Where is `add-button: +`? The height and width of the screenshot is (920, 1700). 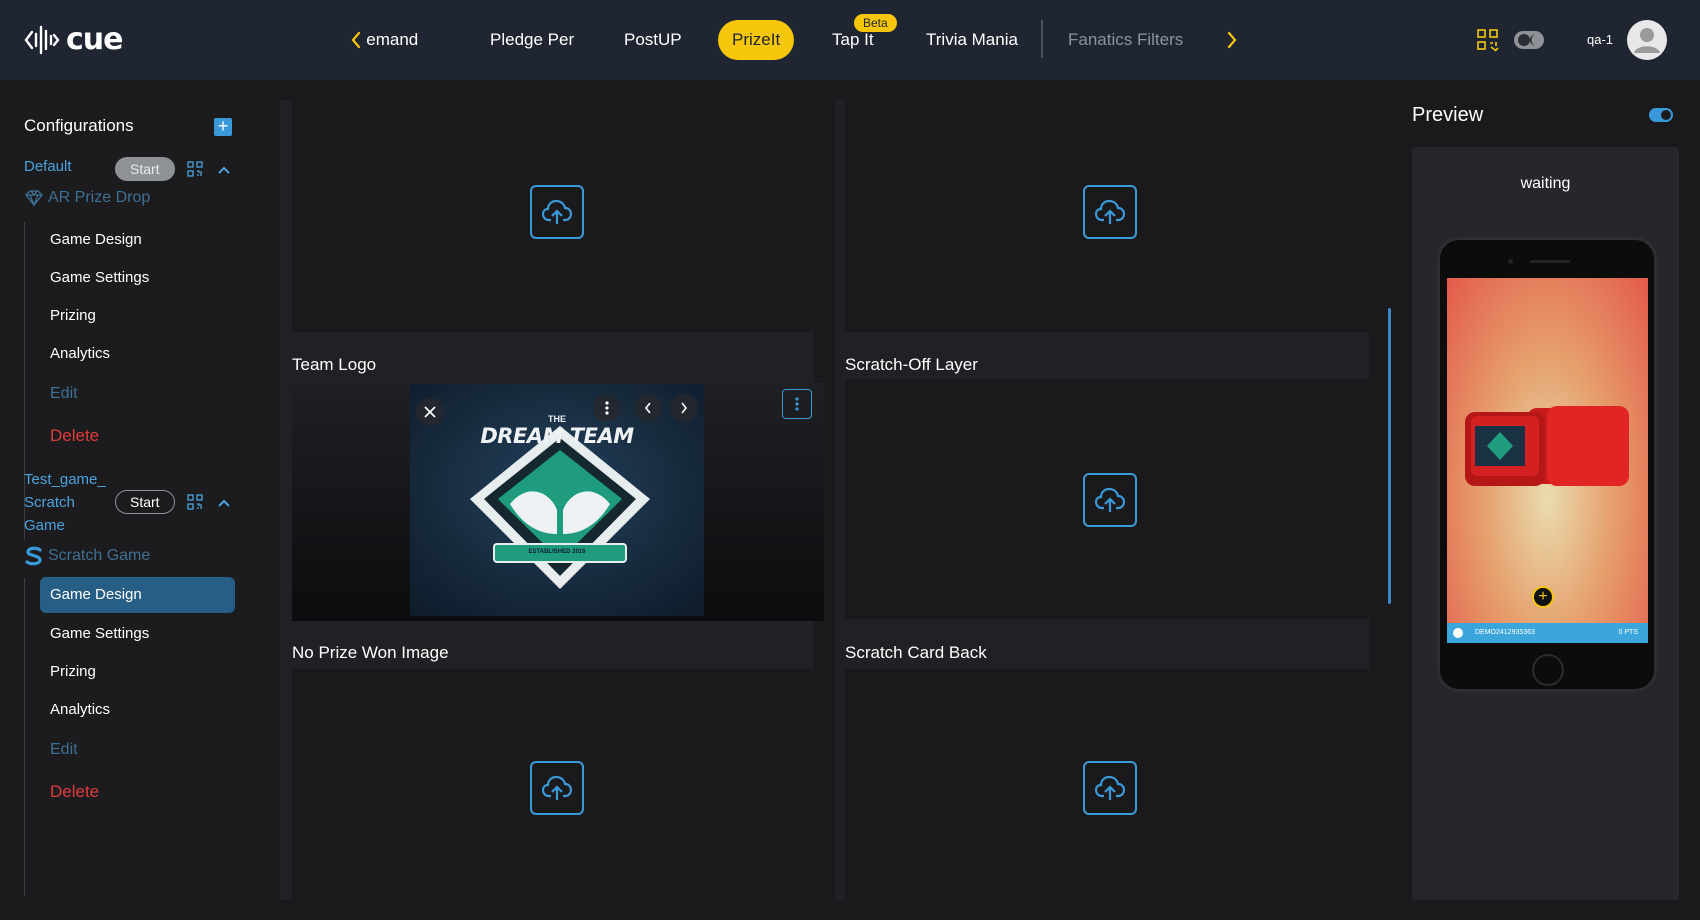
add-button: + is located at coordinates (1543, 597).